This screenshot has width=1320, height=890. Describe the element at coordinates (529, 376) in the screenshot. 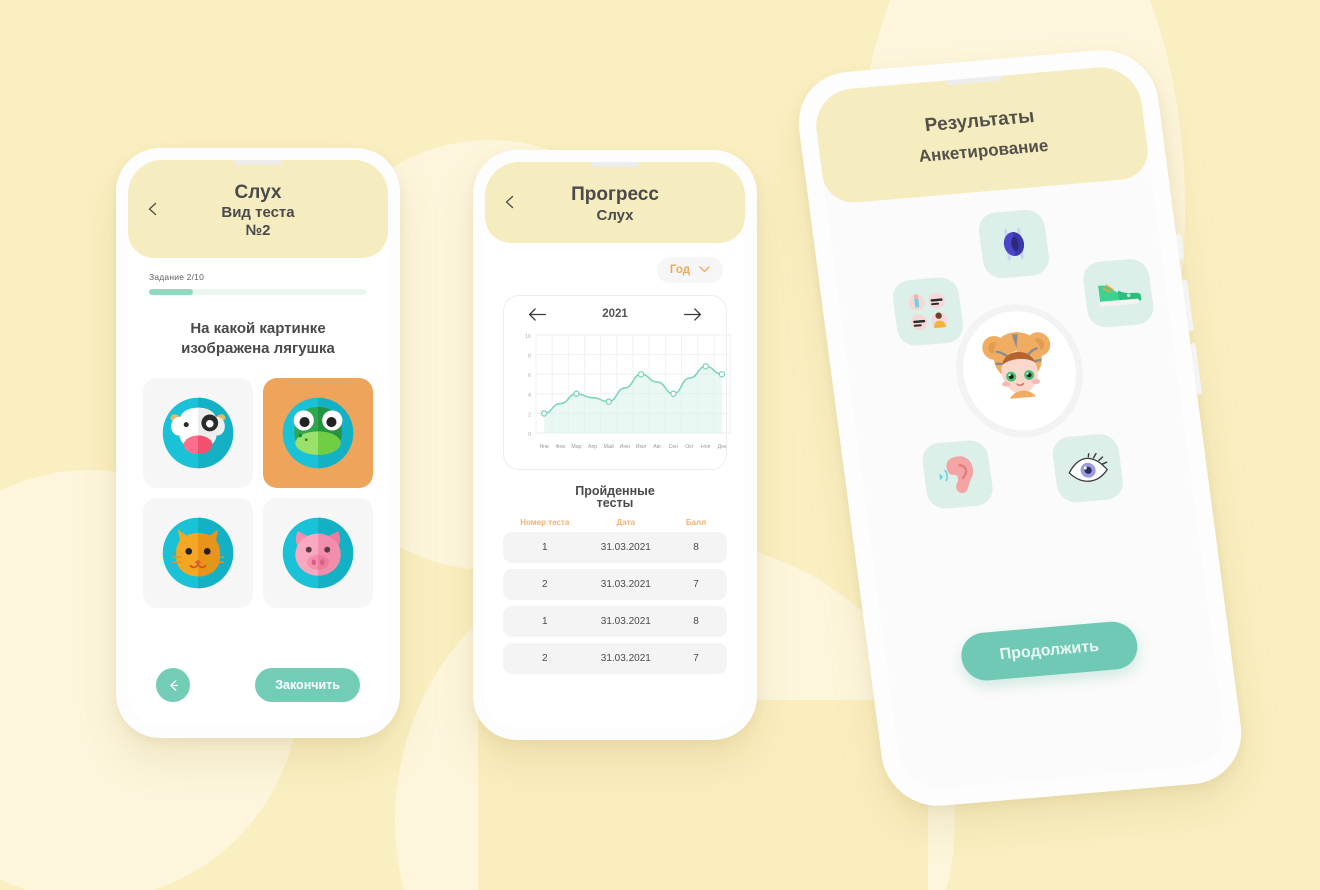

I see `chart-y-tick: 6` at that location.